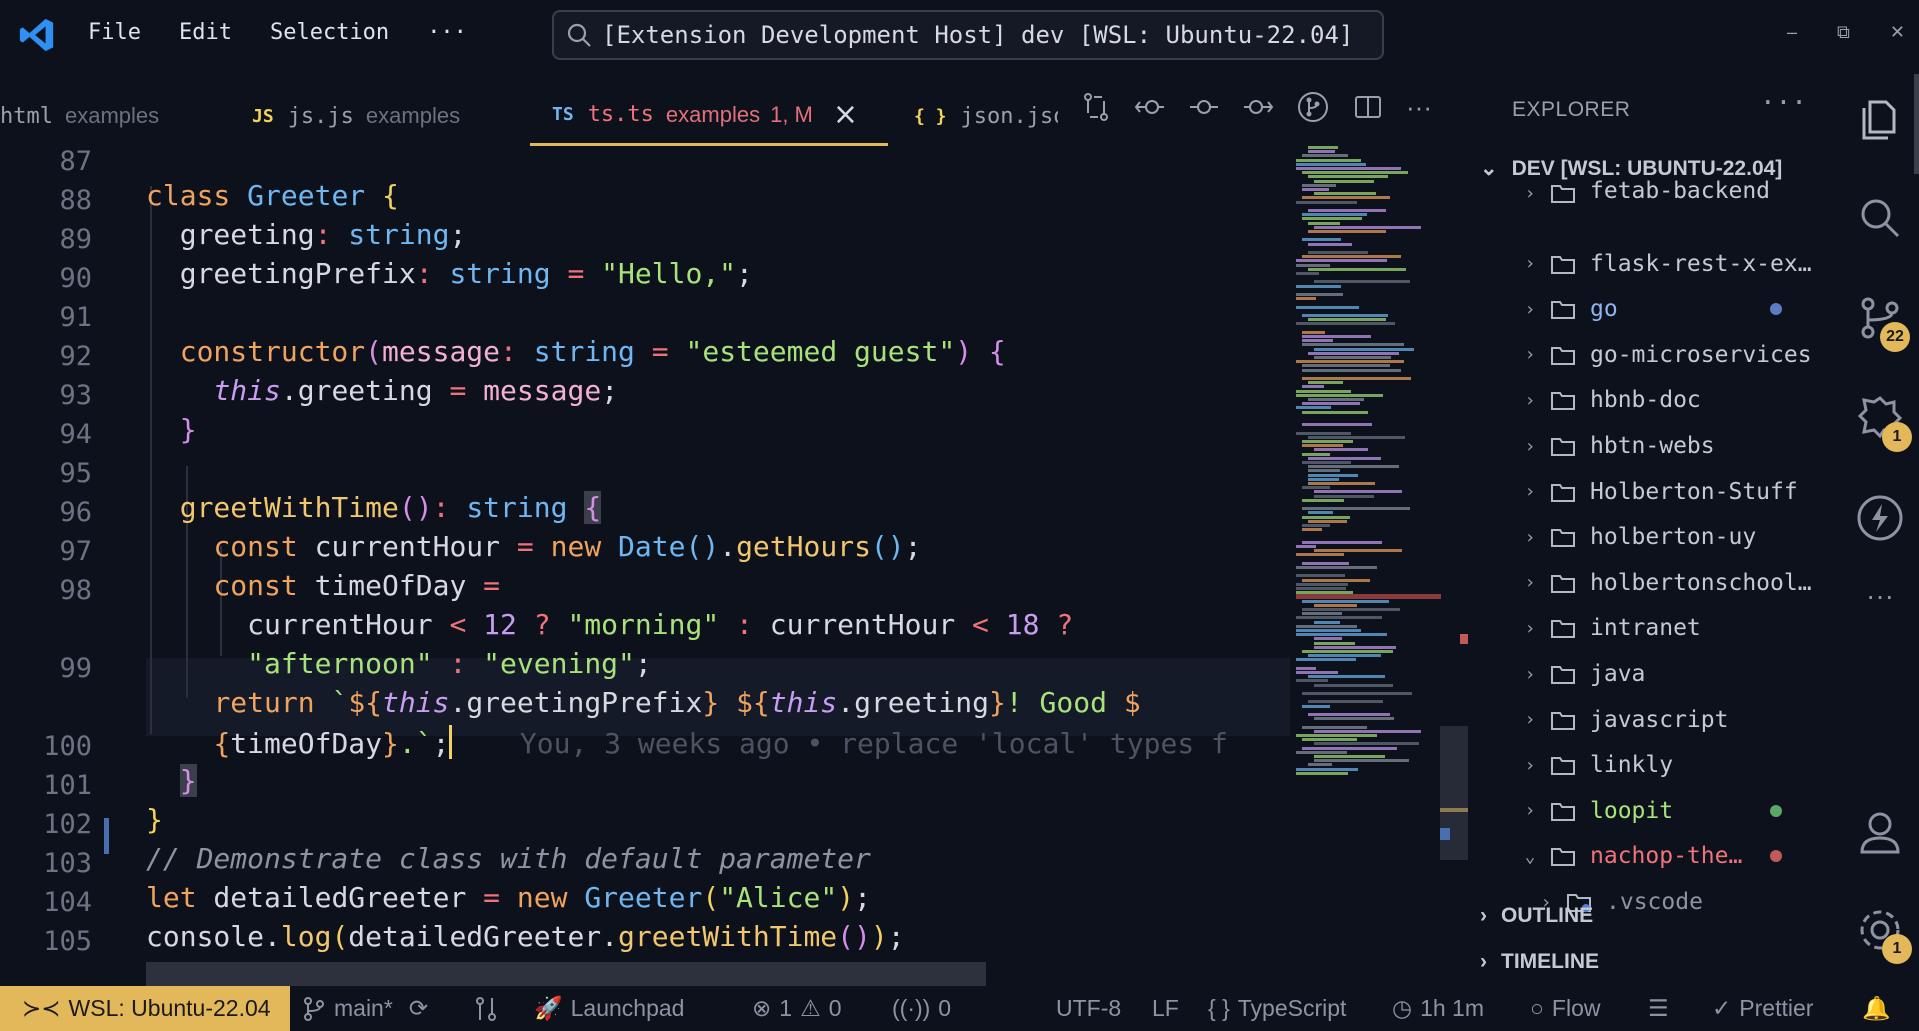  Describe the element at coordinates (1565, 1008) in the screenshot. I see `flow-indicator: ○ Flow` at that location.